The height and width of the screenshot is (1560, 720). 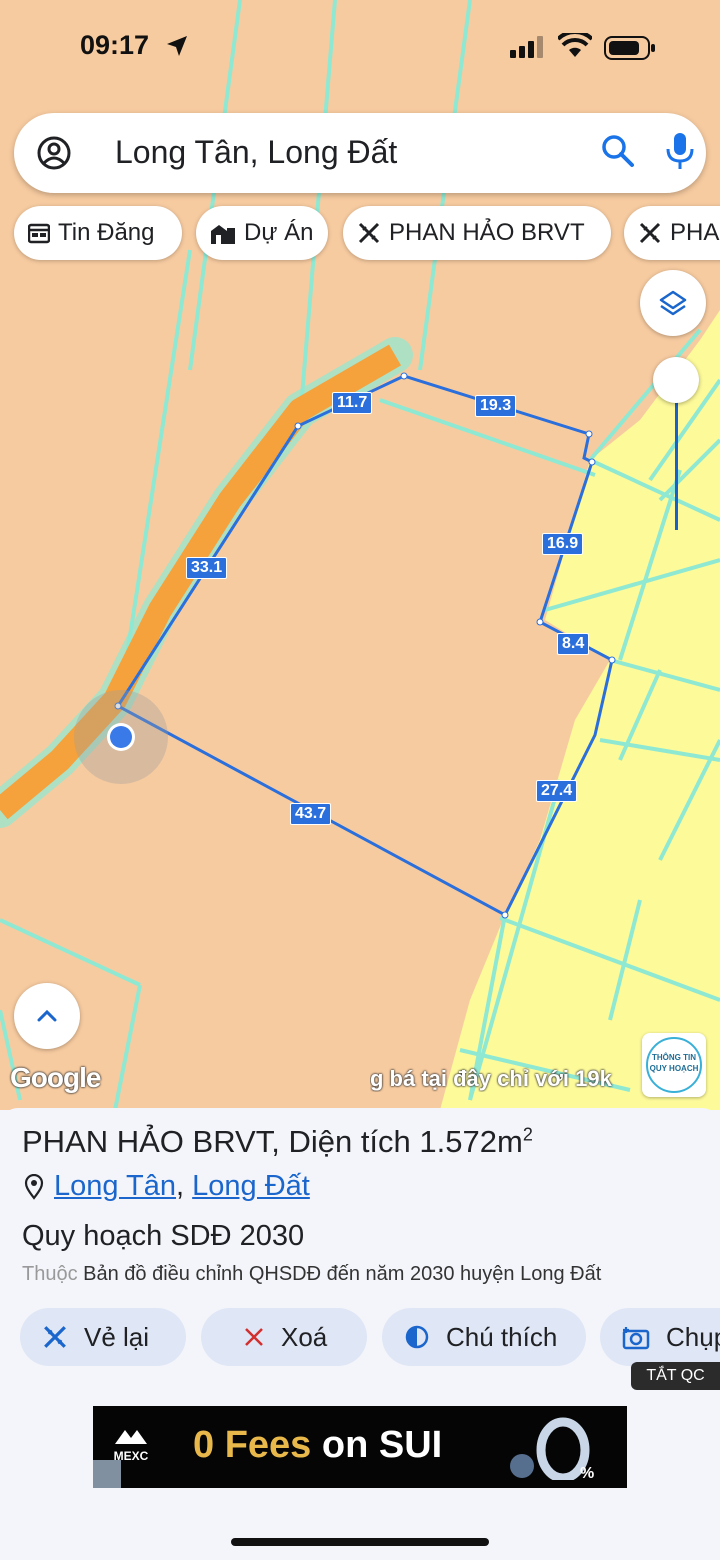 What do you see at coordinates (277, 1141) in the screenshot?
I see `sheet-title: PHAN HẢO BRVT, Diện tích 1.572m2` at bounding box center [277, 1141].